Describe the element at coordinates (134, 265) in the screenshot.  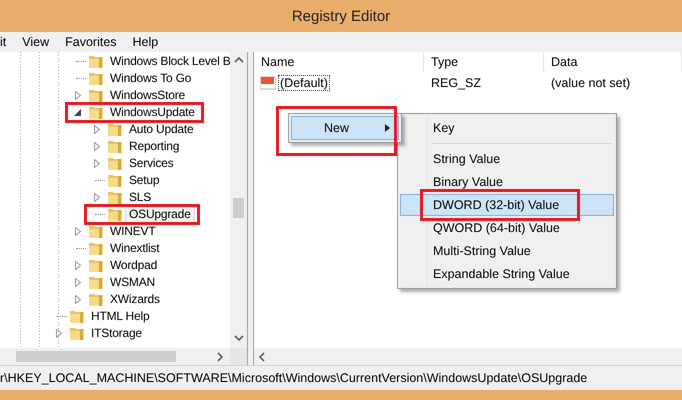
I see `tree-item: Wordpad` at that location.